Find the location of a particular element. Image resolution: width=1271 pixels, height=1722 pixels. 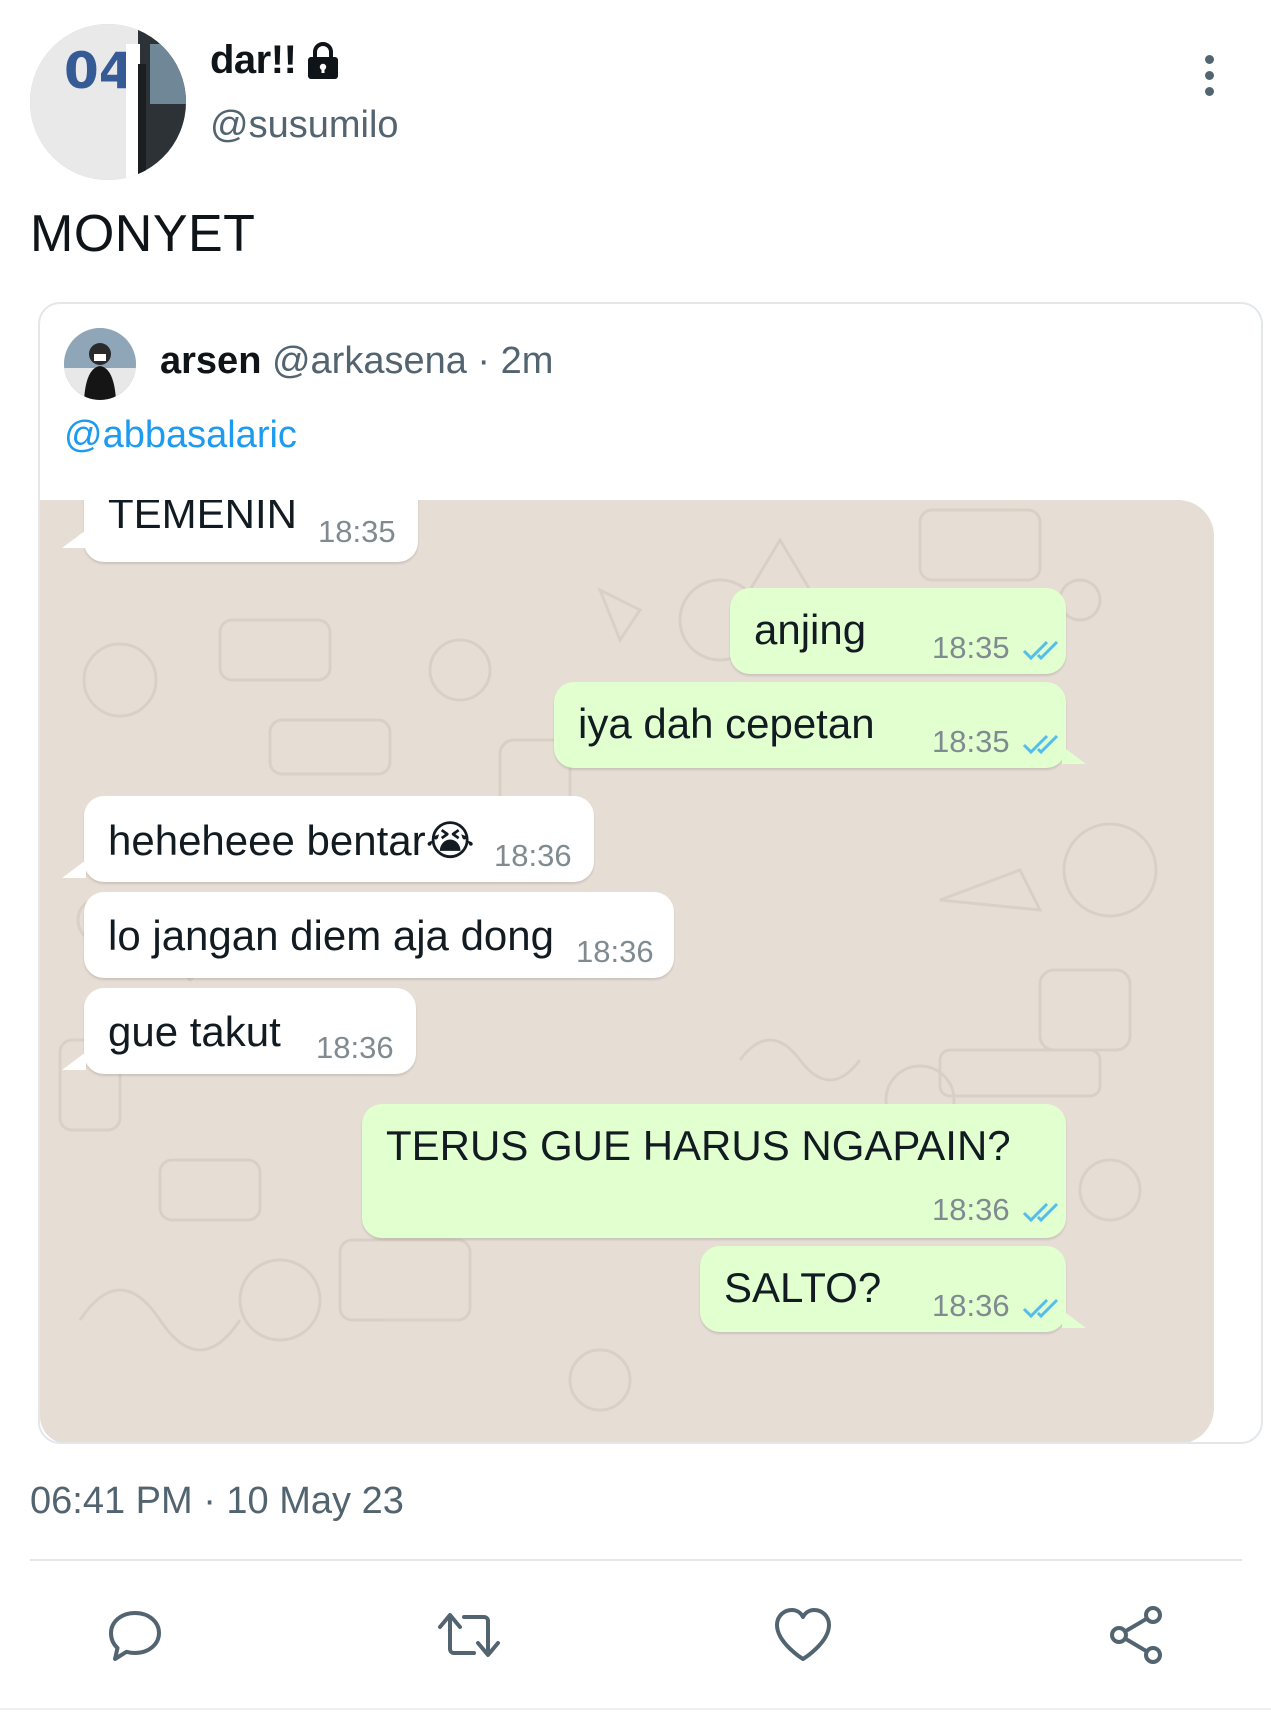

divider is located at coordinates (636, 1560).